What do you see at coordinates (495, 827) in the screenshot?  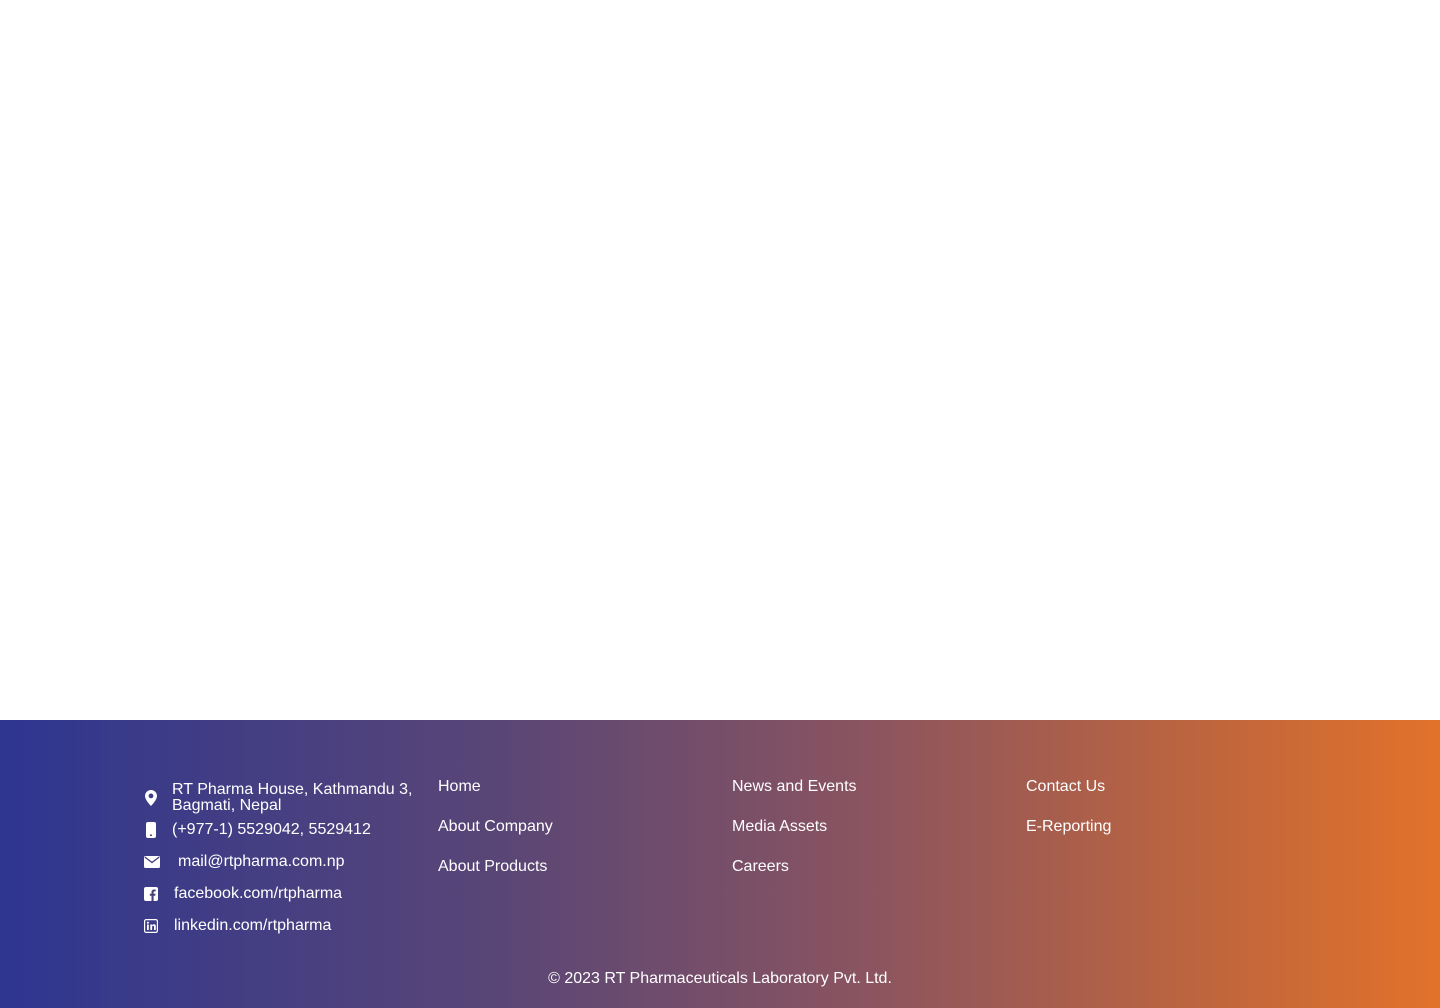 I see `footer-link-about-company: About Company` at bounding box center [495, 827].